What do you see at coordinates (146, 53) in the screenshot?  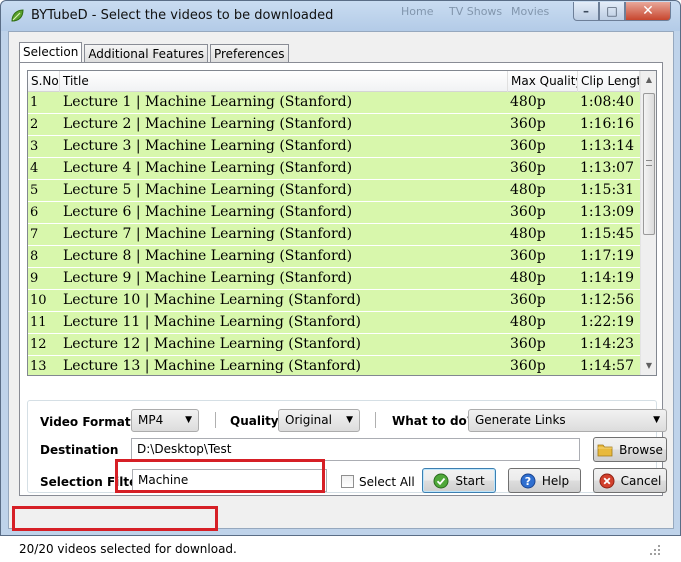 I see `tab-additional-features: Additional Features` at bounding box center [146, 53].